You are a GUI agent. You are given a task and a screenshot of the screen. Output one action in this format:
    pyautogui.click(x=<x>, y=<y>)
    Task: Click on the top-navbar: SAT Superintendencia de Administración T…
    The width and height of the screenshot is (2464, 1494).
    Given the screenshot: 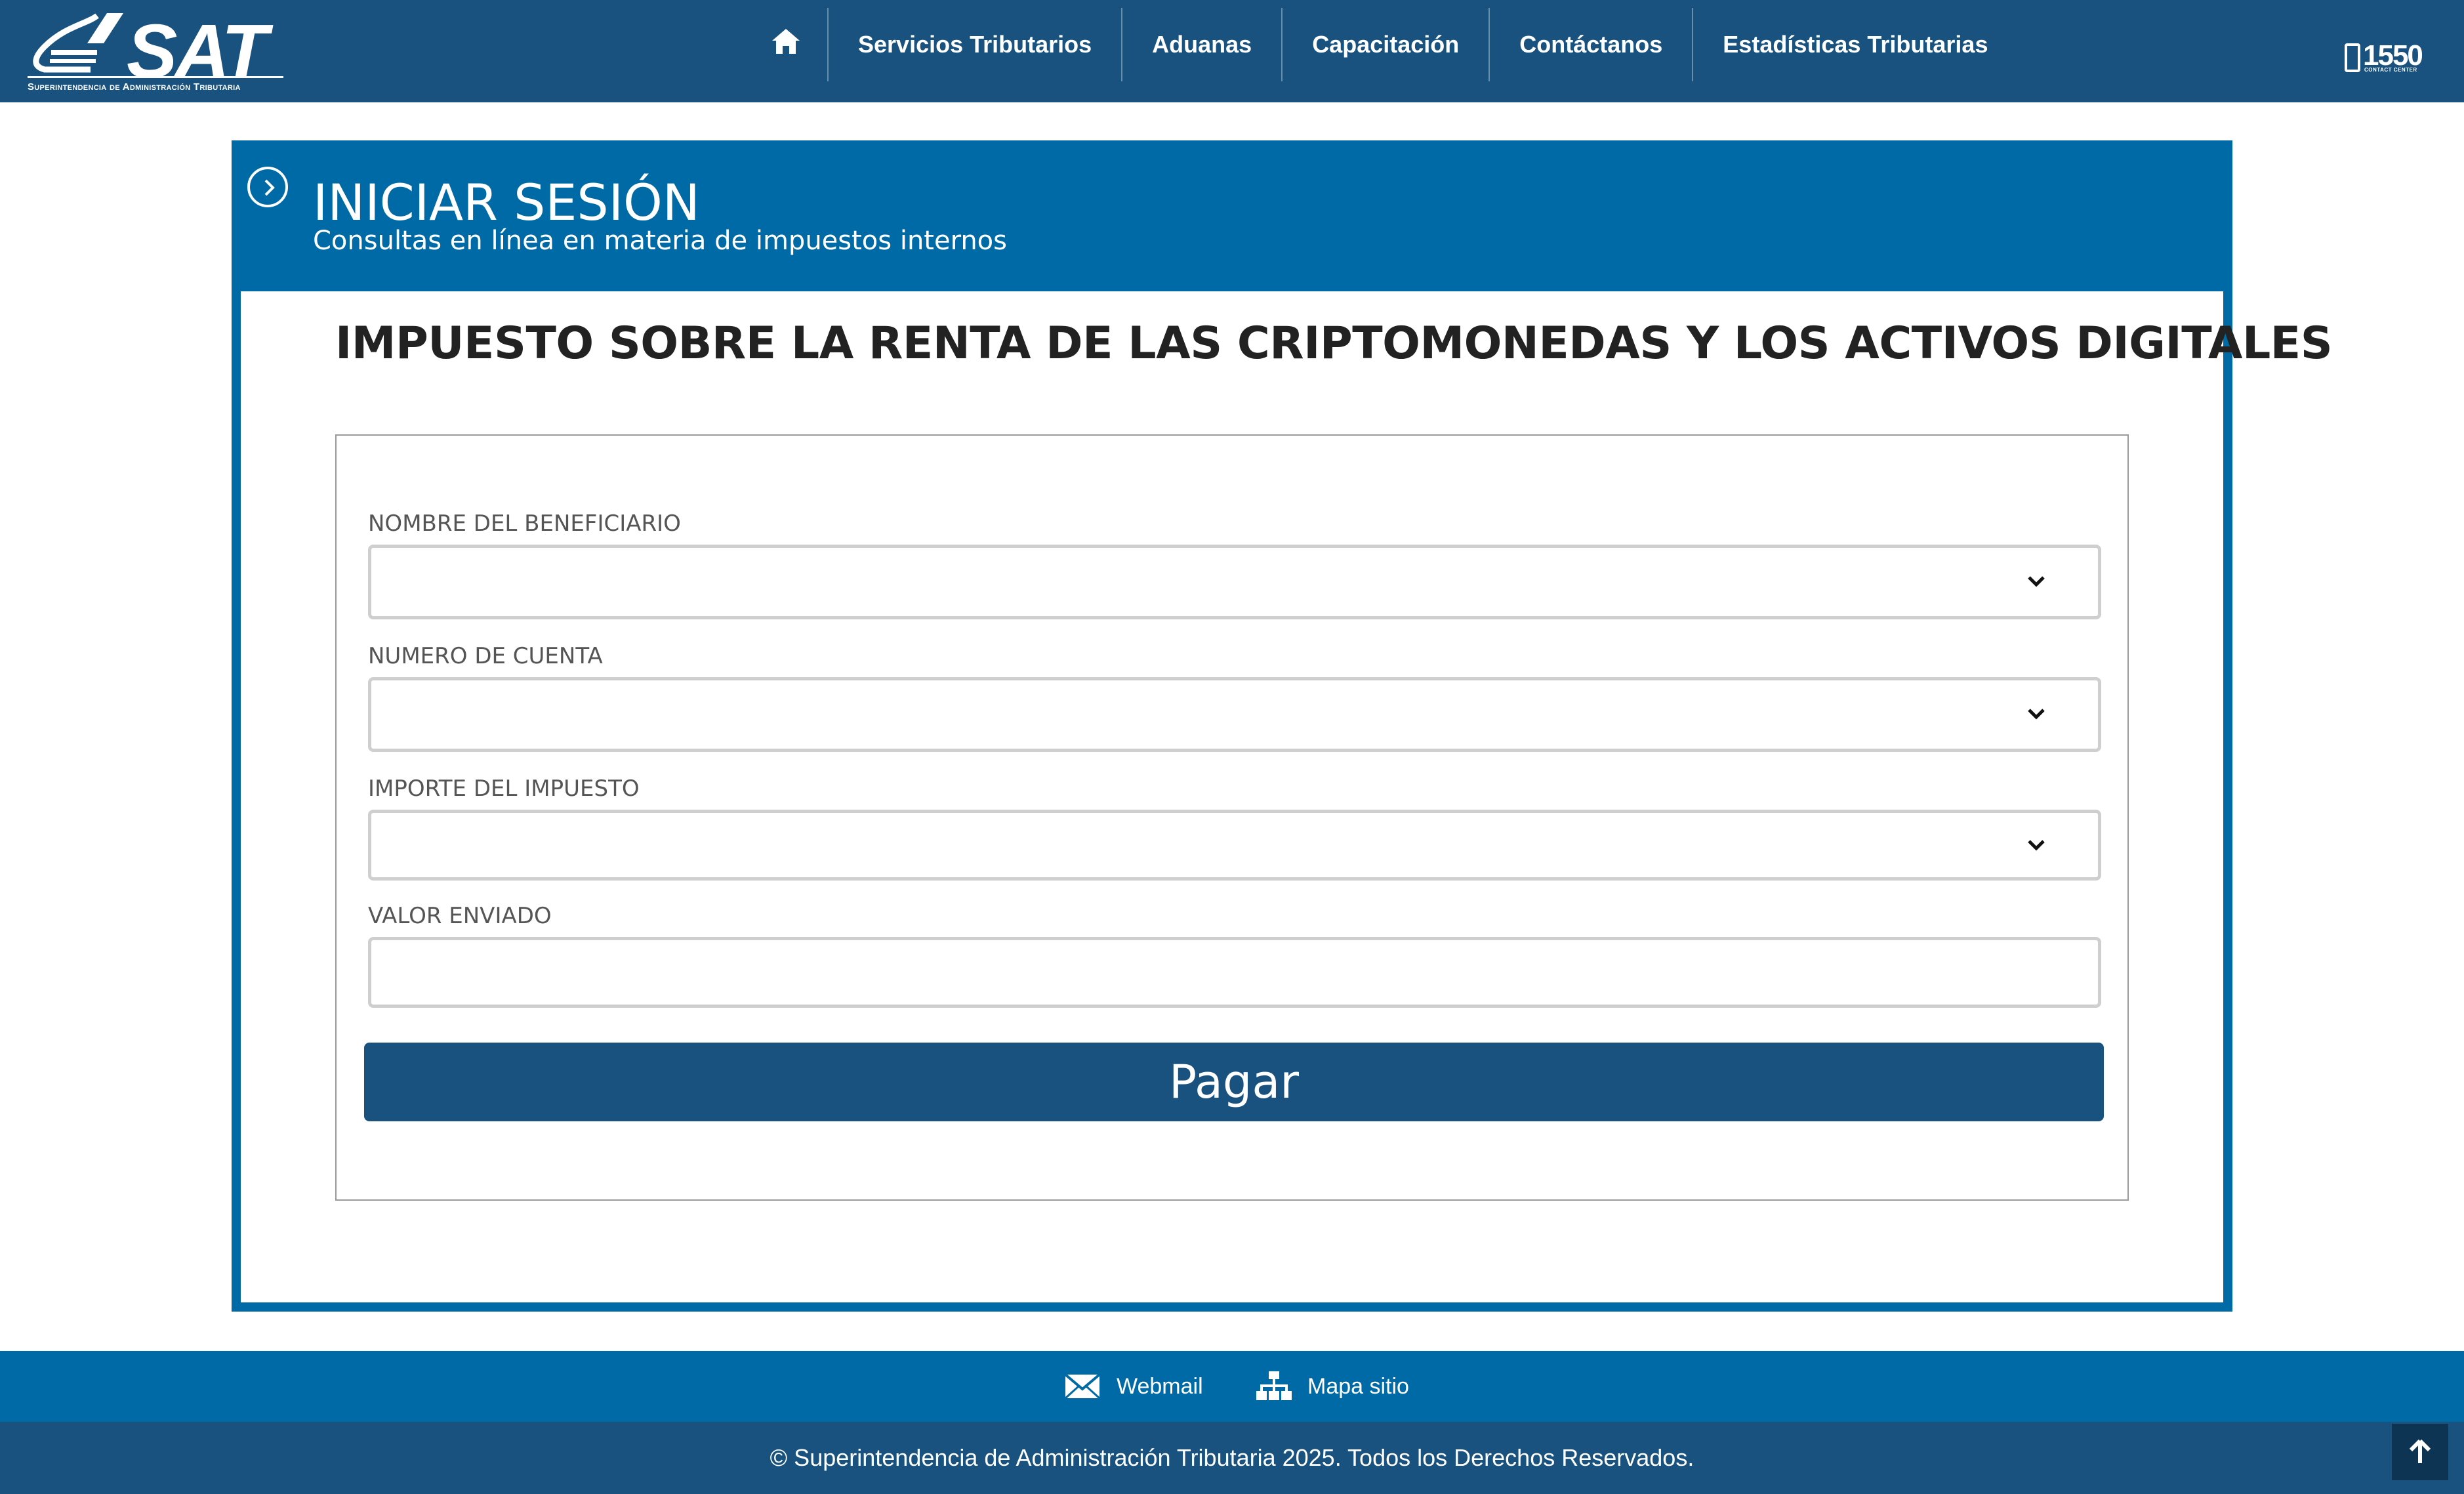 What is the action you would take?
    pyautogui.click(x=1232, y=51)
    